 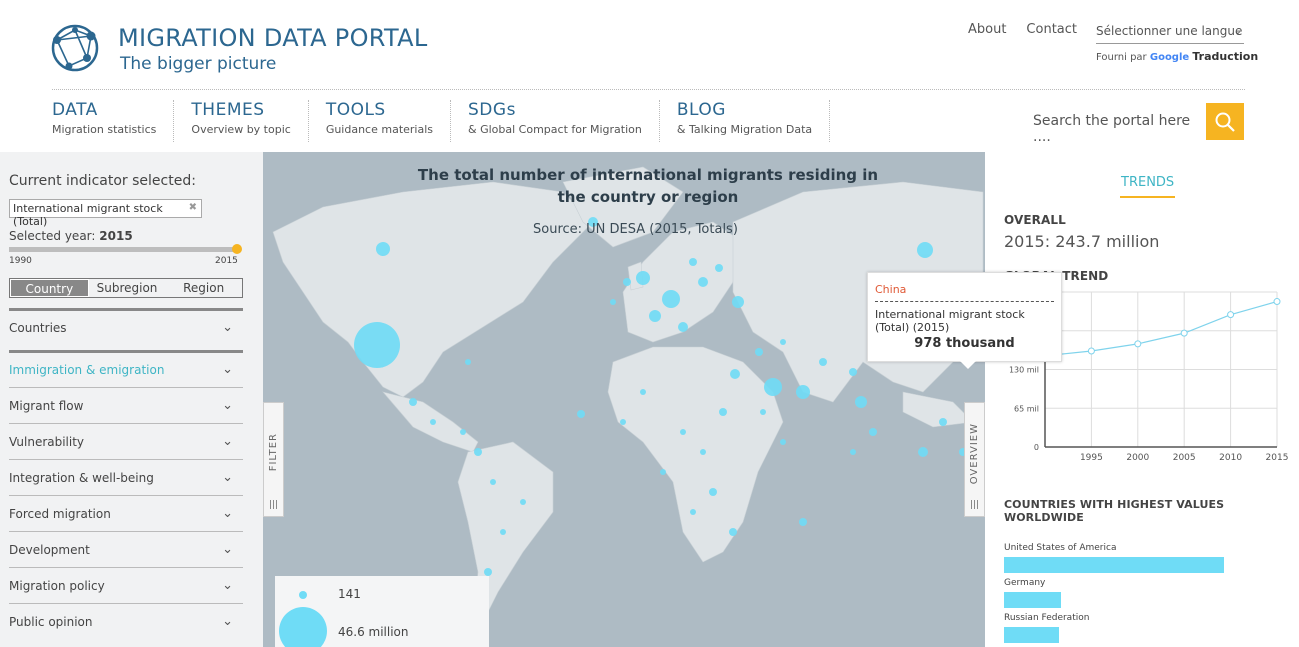 I want to click on category-label: Immigration & emigration, so click(x=87, y=370).